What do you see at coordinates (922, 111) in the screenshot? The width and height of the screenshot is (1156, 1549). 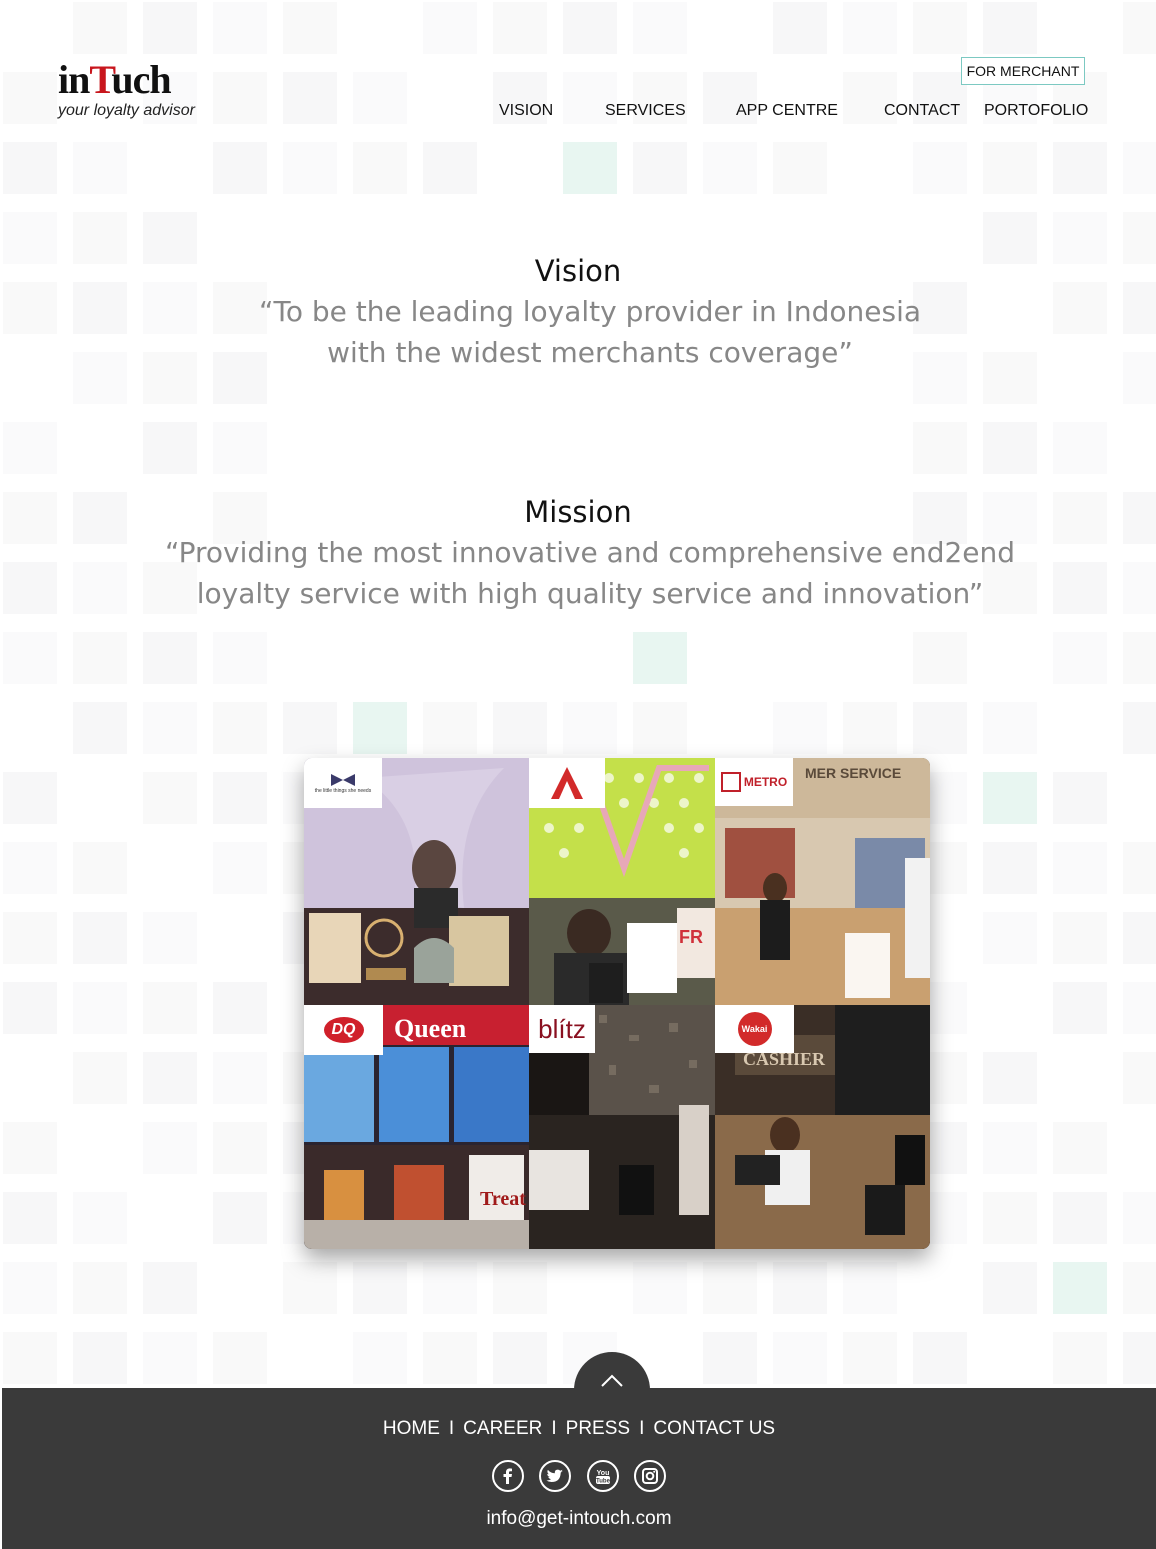 I see `nav-item-contact: CONTACT` at bounding box center [922, 111].